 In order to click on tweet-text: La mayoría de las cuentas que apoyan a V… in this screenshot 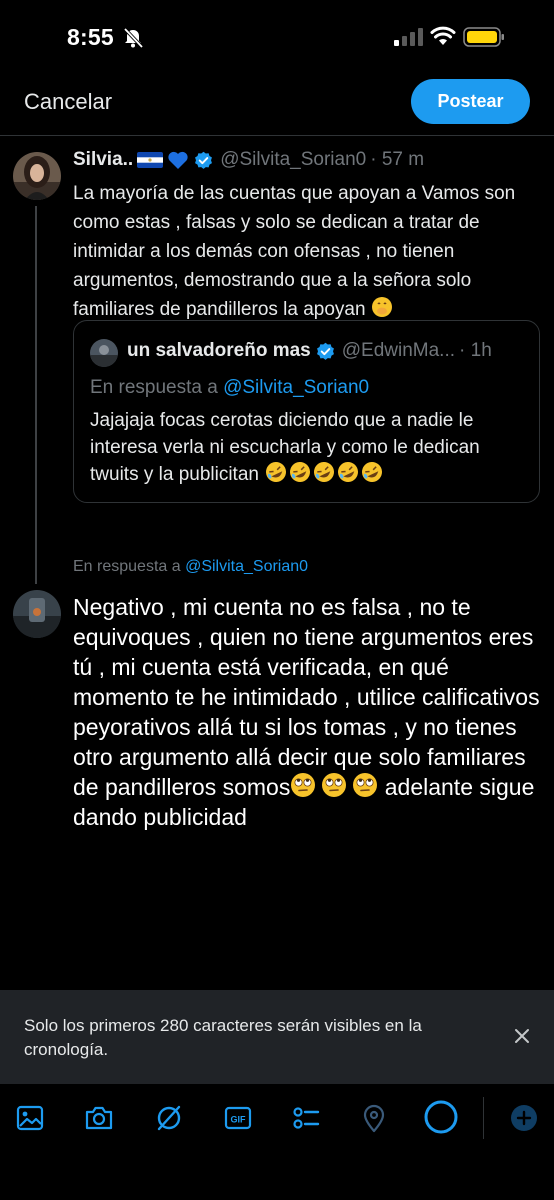, I will do `click(308, 251)`.